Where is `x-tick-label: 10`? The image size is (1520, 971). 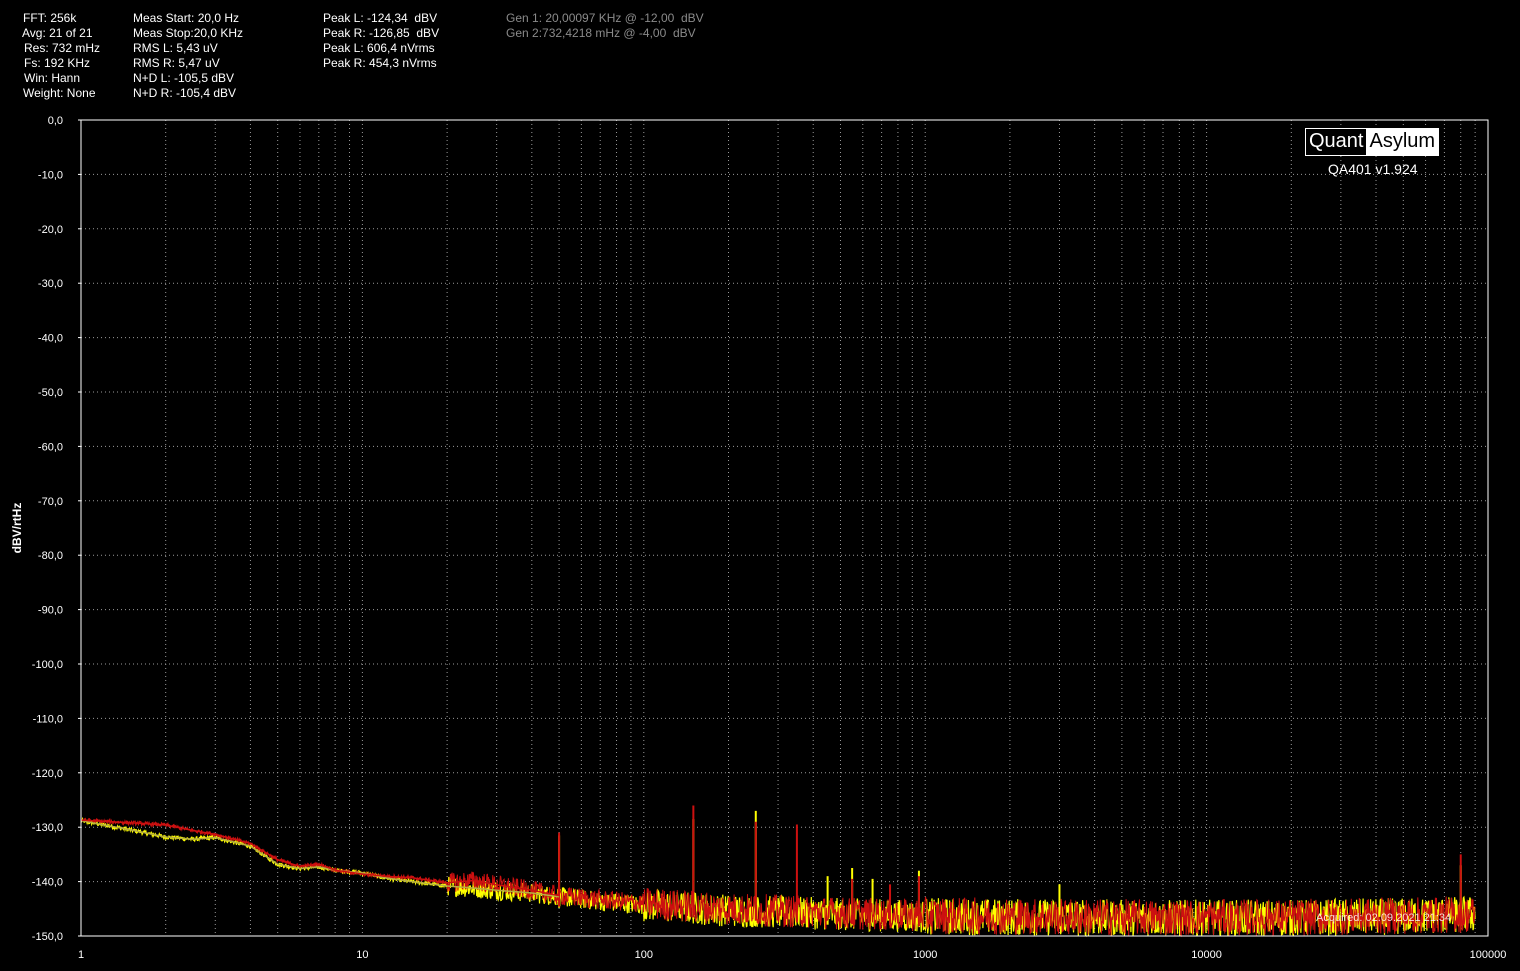 x-tick-label: 10 is located at coordinates (362, 955).